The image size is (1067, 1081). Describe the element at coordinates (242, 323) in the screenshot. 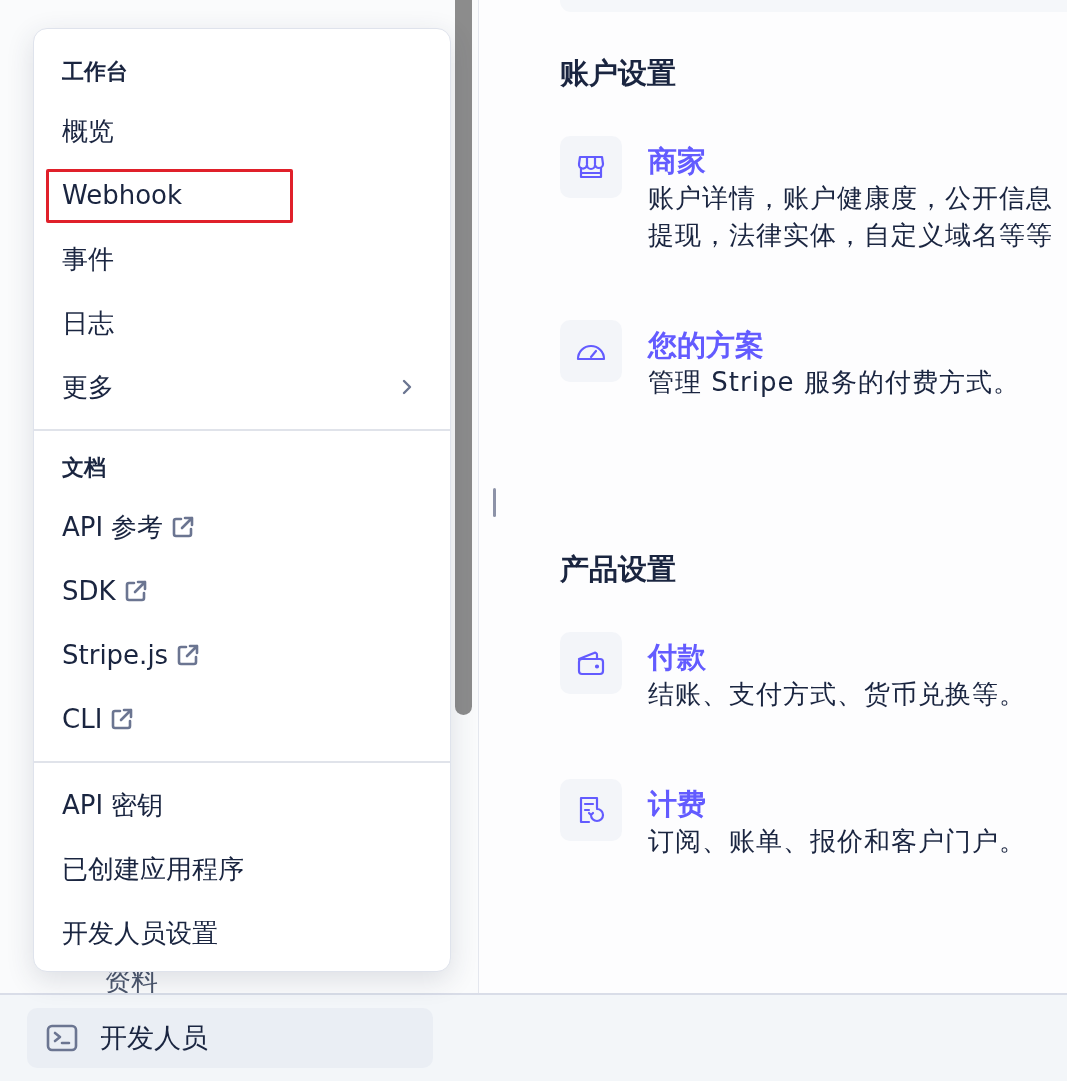

I see `menu-item: 日志` at that location.